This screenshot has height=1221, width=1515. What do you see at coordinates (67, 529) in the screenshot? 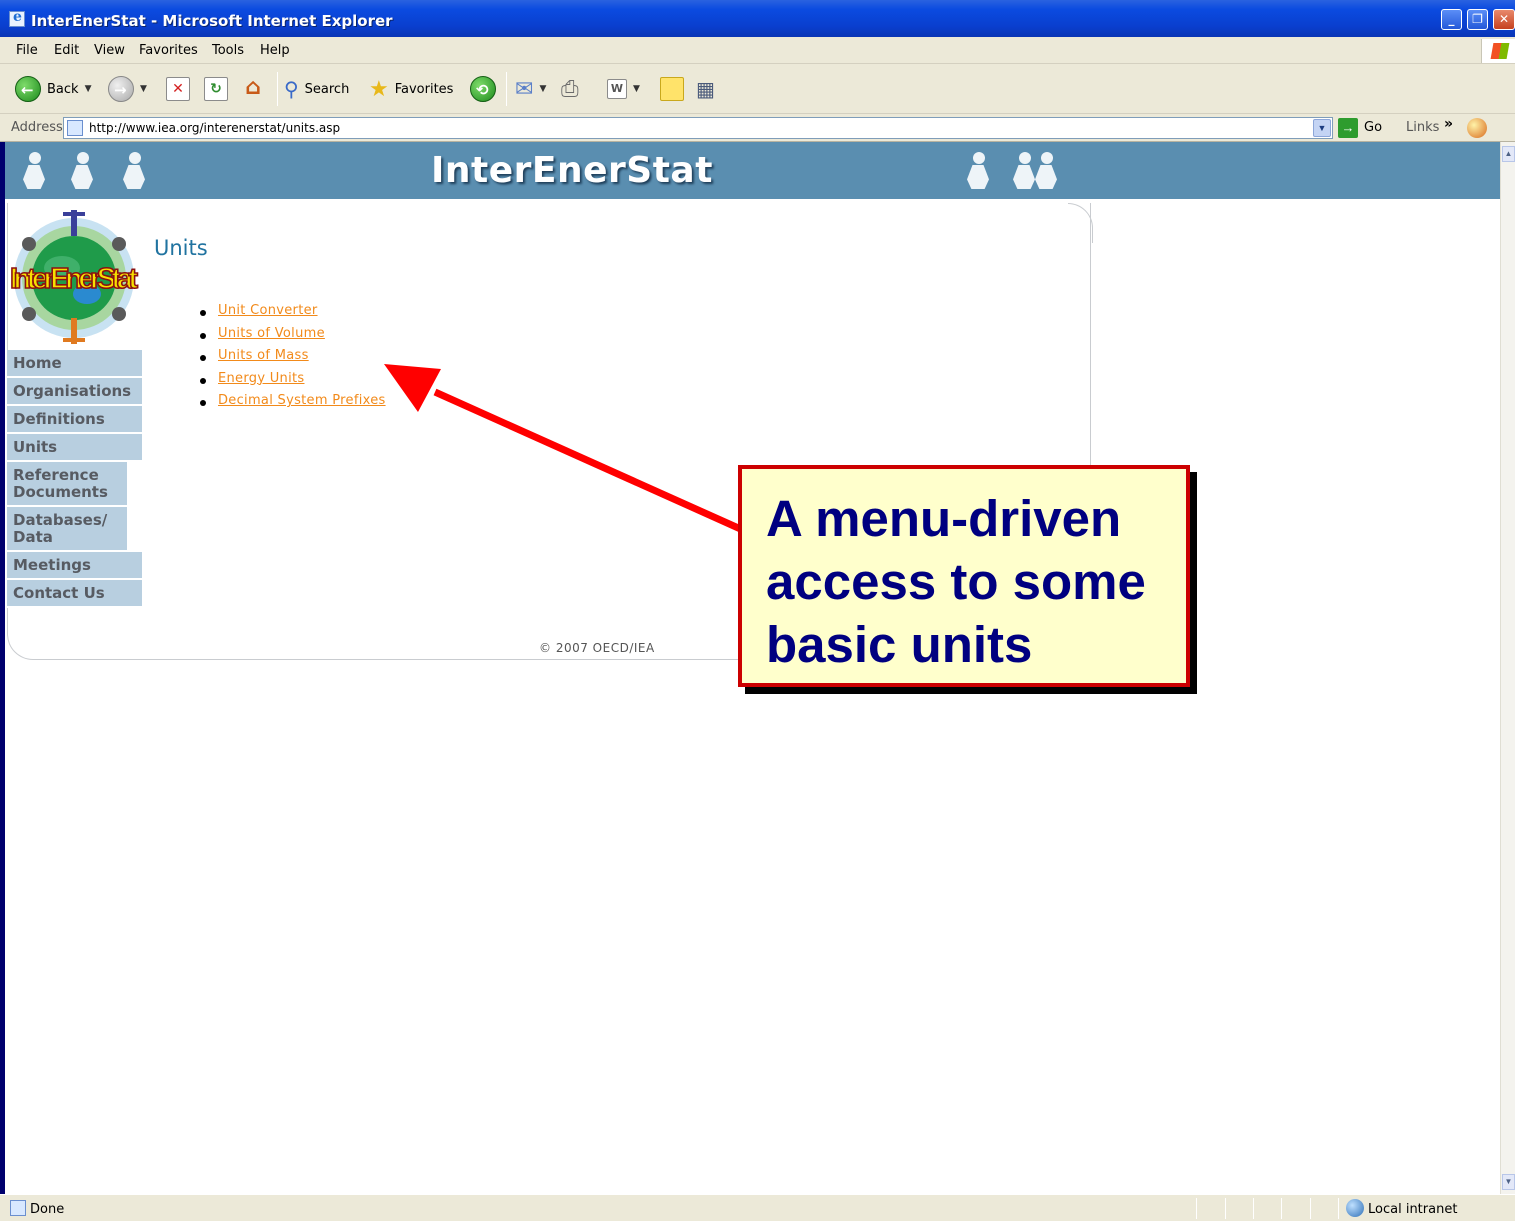
I see `nav-databases-data: Databases/ Data` at bounding box center [67, 529].